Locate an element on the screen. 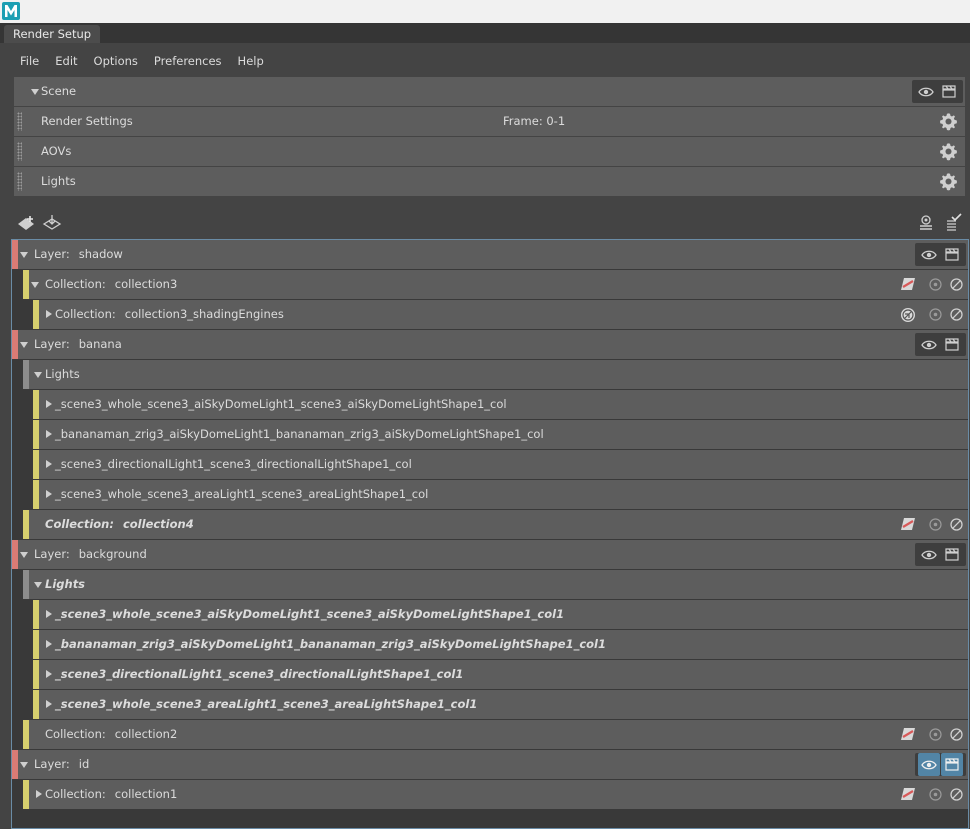 The height and width of the screenshot is (829, 970). layer-row-shadow: Layer: shadow is located at coordinates (493, 254).